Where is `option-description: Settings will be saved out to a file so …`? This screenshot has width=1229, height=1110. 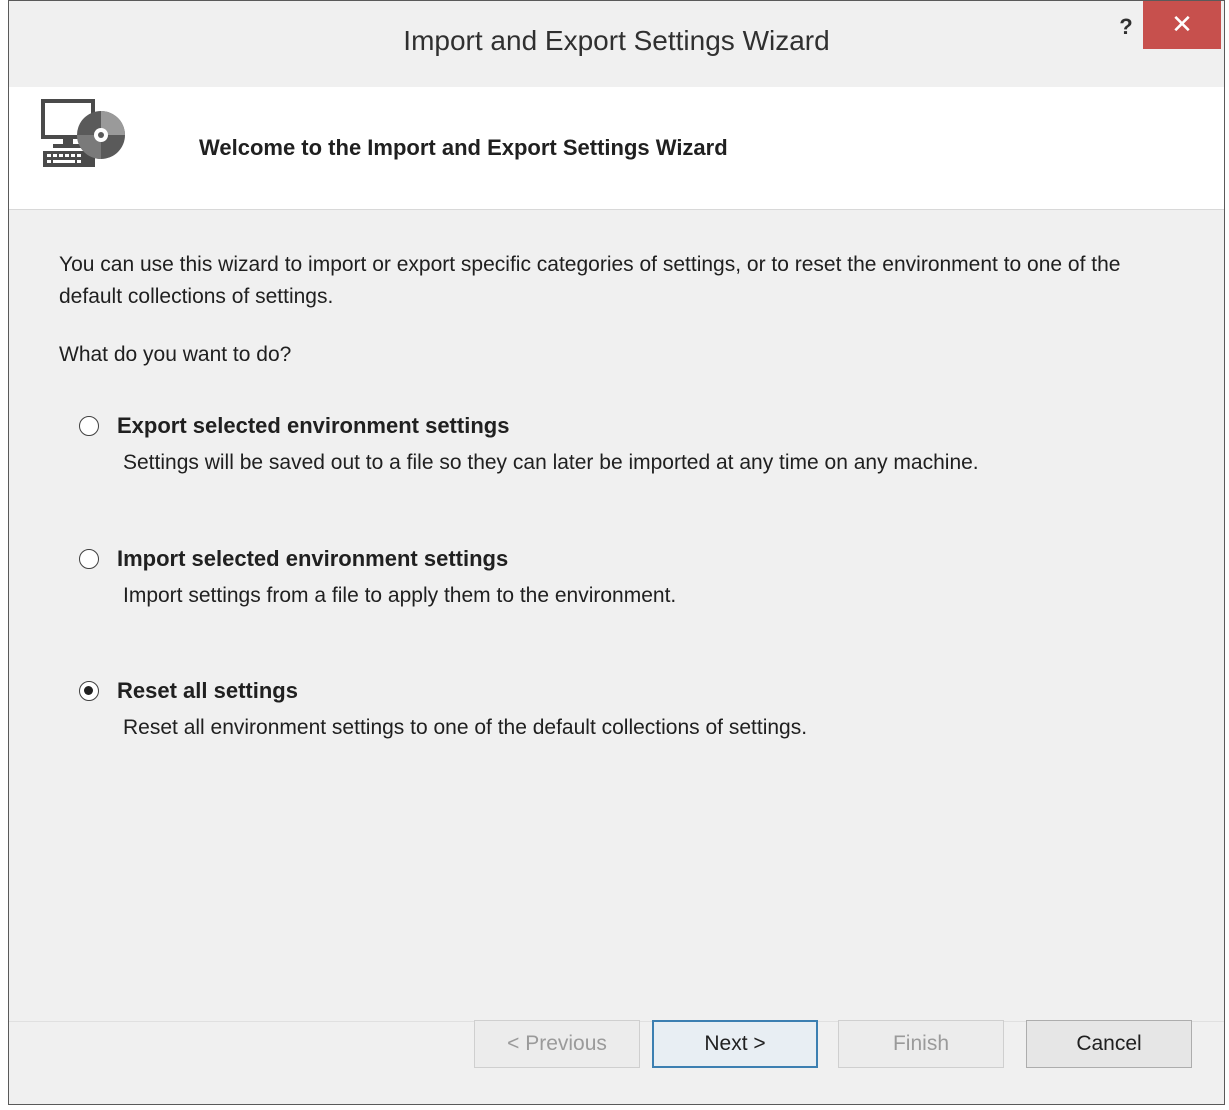
option-description: Settings will be saved out to a file so … is located at coordinates (551, 462).